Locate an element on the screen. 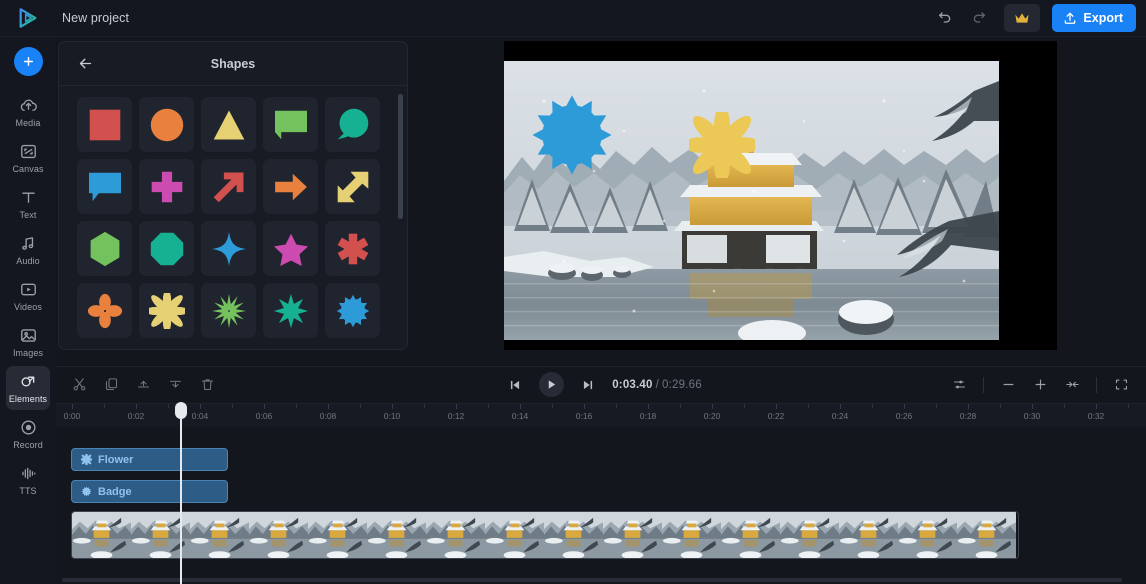 Image resolution: width=1146 pixels, height=584 pixels. shape-hexagon is located at coordinates (104, 248).